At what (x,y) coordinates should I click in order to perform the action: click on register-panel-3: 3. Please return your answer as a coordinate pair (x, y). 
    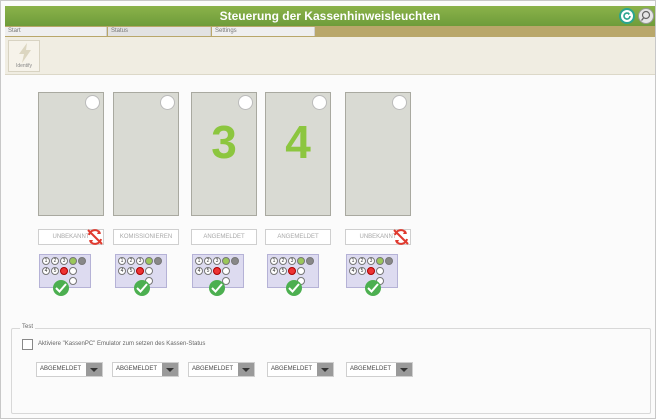
    Looking at the image, I should click on (224, 154).